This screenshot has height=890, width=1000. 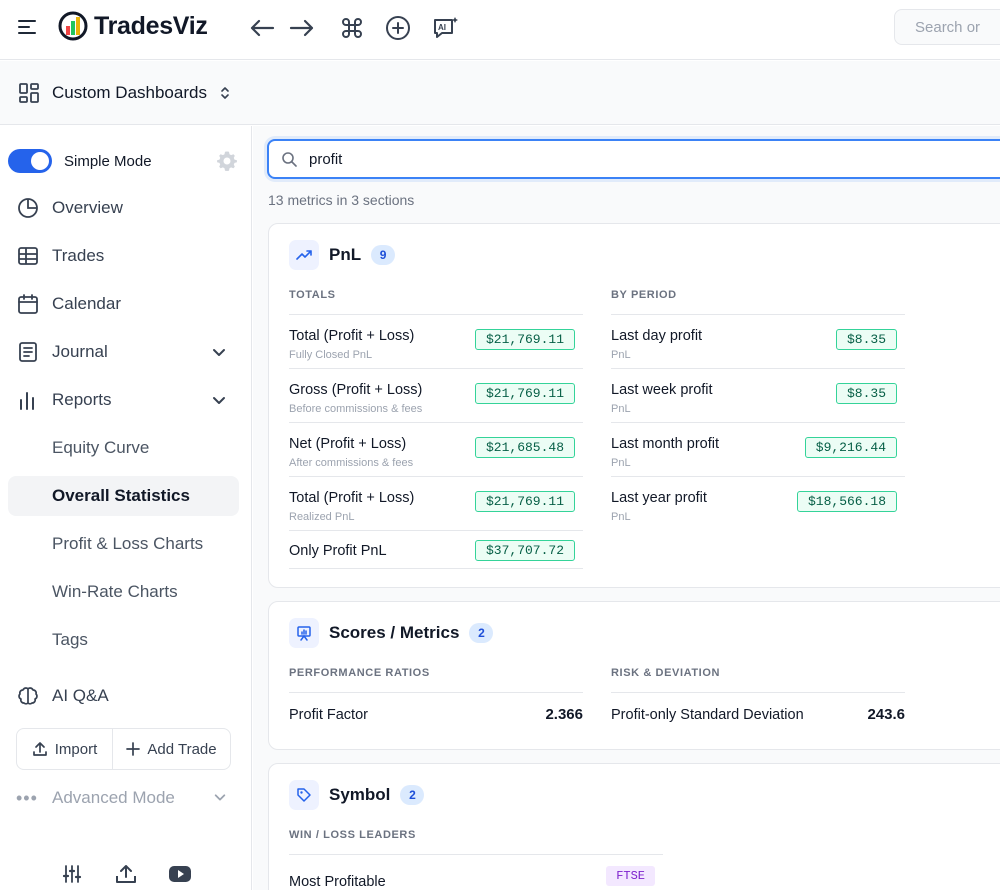 I want to click on youtube-icon, so click(x=180, y=874).